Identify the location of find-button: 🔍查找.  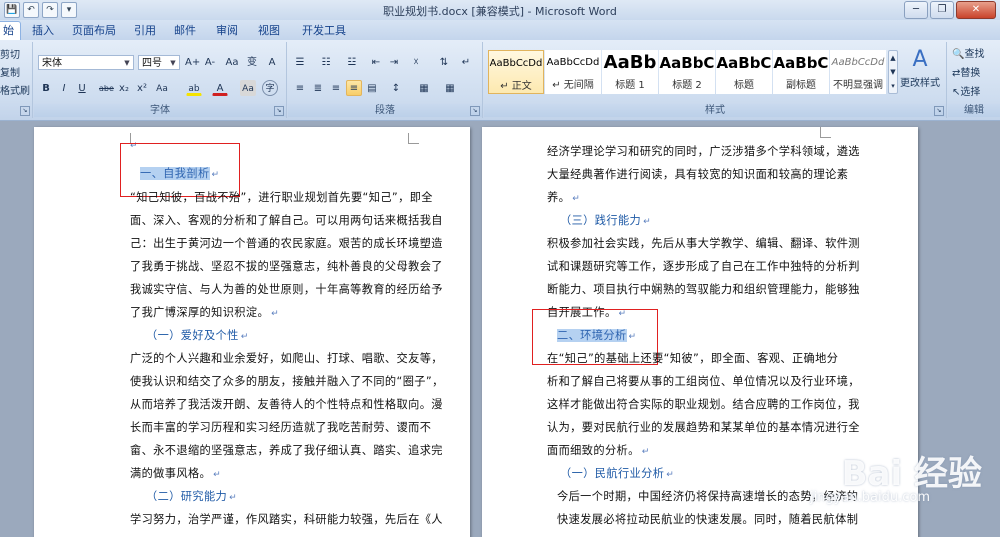
(968, 52).